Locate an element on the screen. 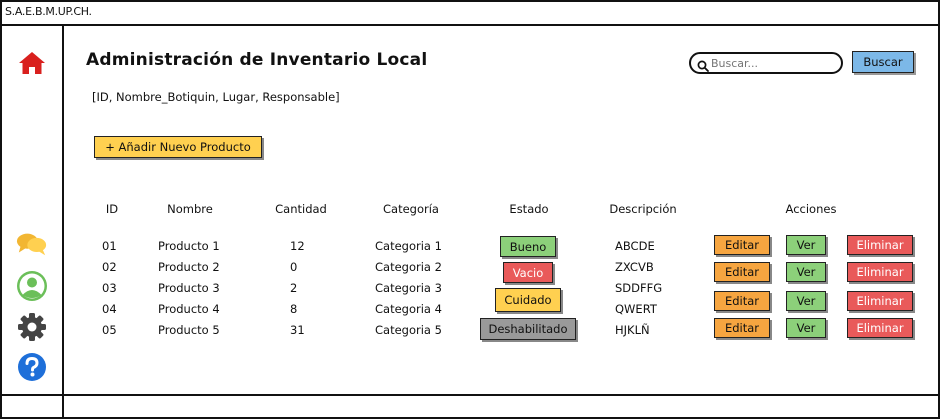 Image resolution: width=940 pixels, height=419 pixels. cell-nombre: Producto 5 is located at coordinates (189, 330).